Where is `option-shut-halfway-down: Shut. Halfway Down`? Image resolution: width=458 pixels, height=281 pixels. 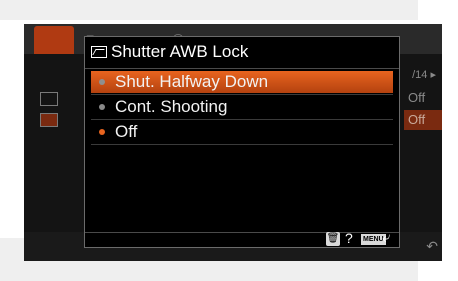 option-shut-halfway-down: Shut. Halfway Down is located at coordinates (242, 82).